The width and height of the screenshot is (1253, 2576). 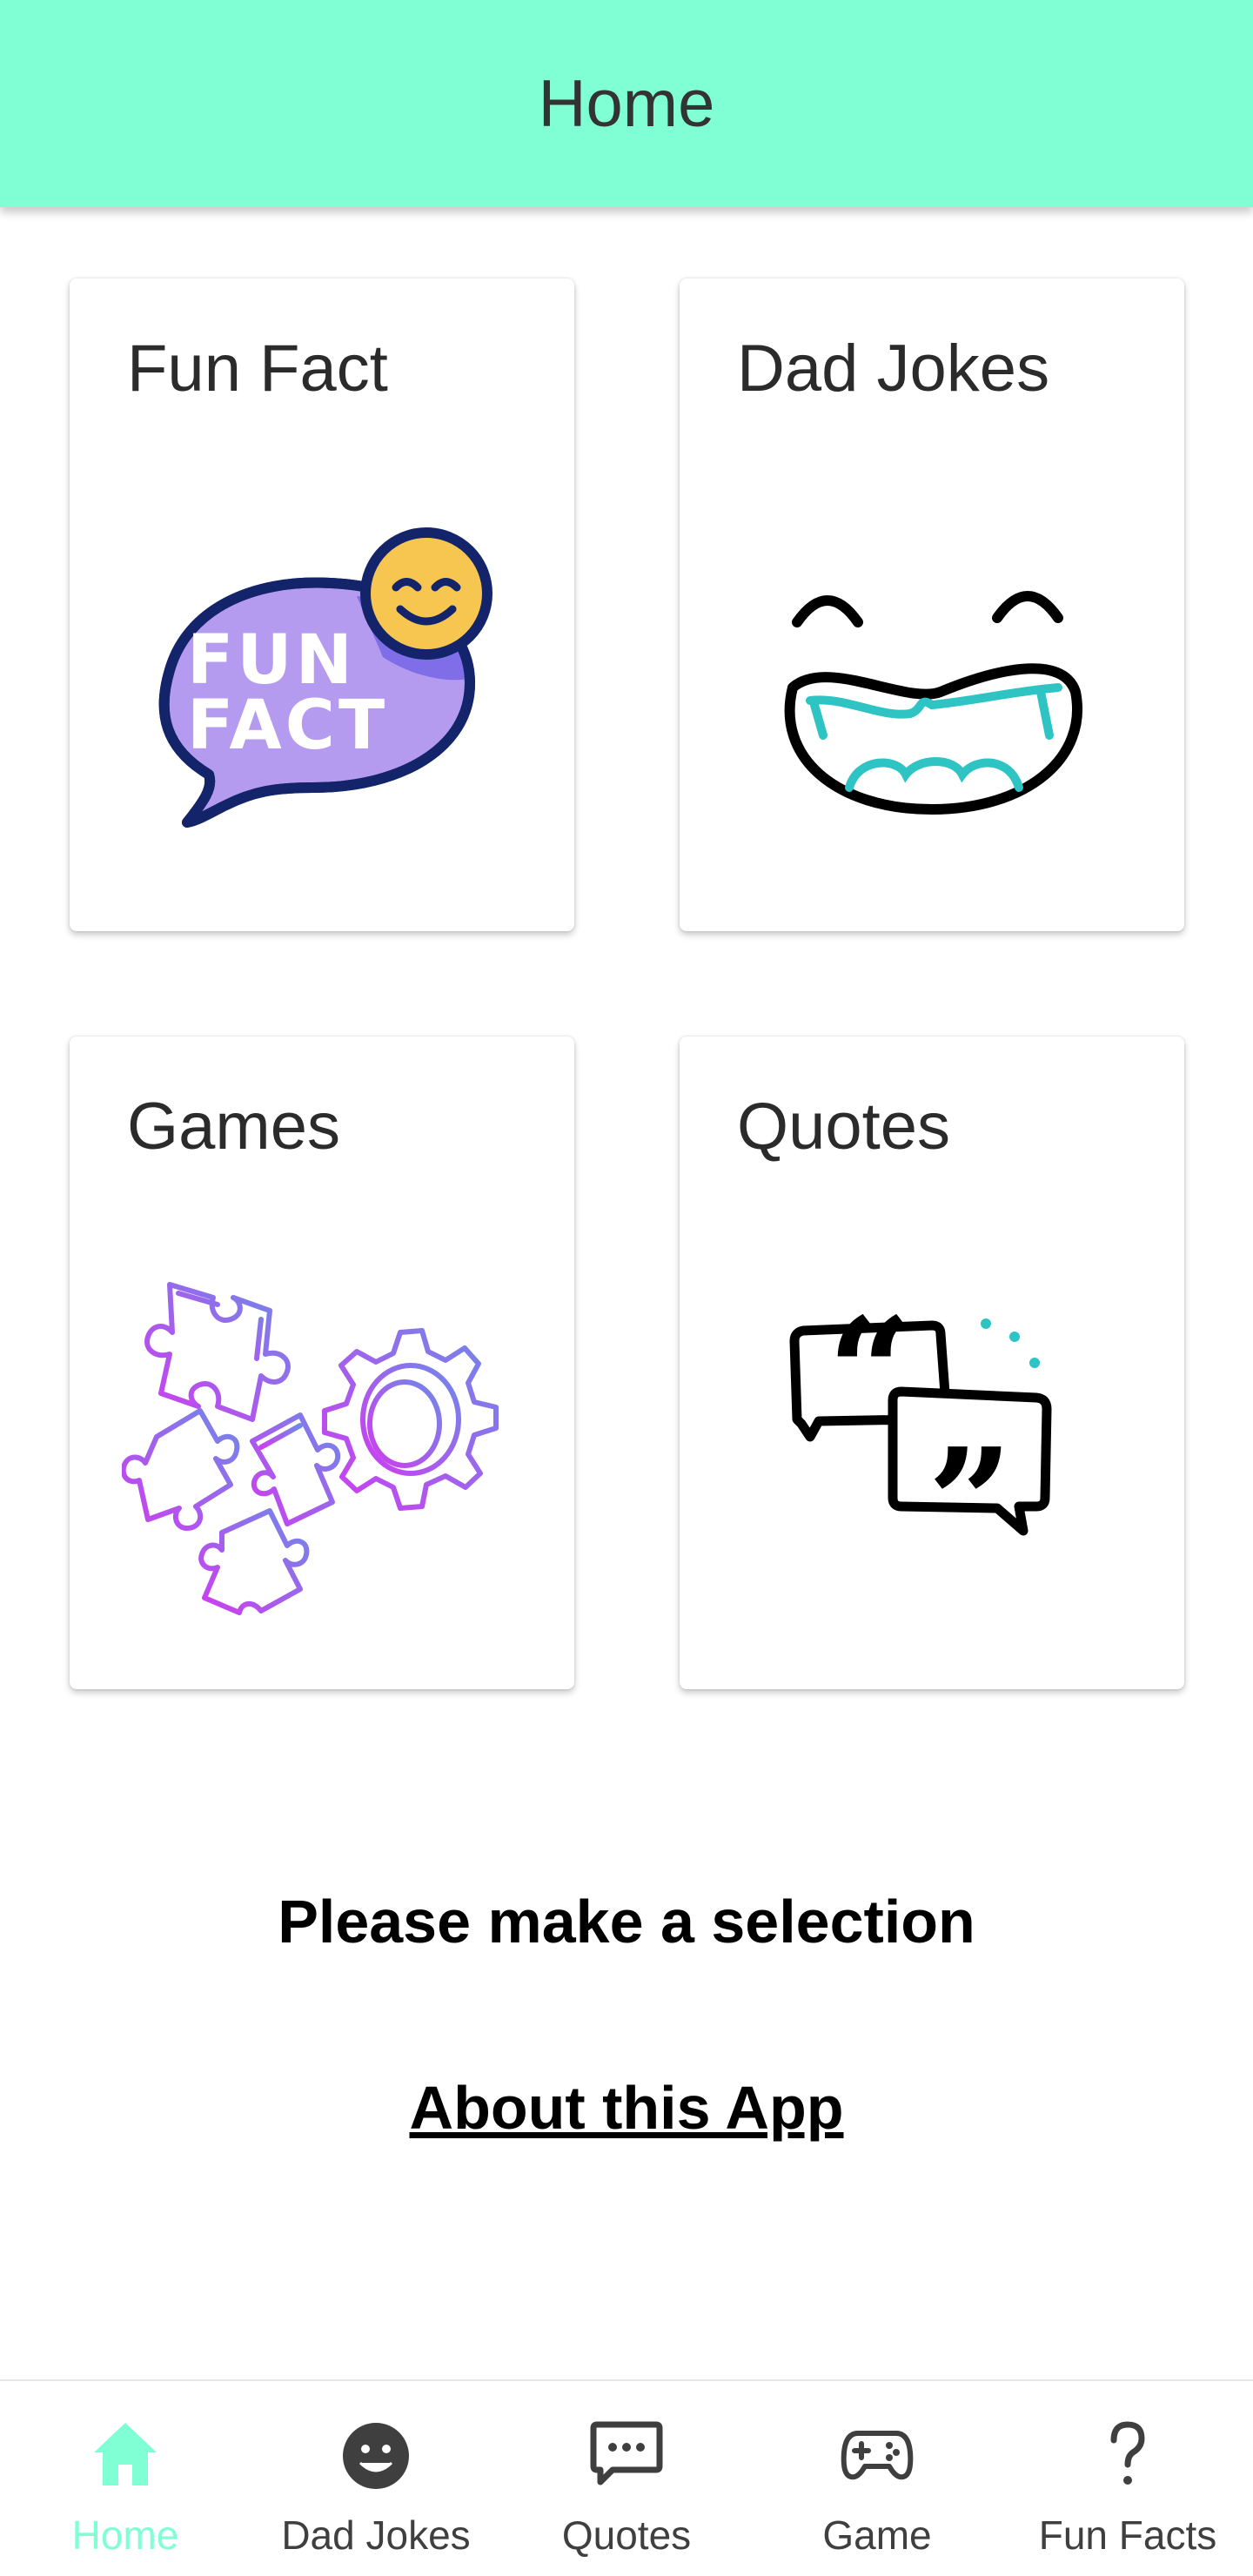 What do you see at coordinates (125, 2454) in the screenshot?
I see `home-icon` at bounding box center [125, 2454].